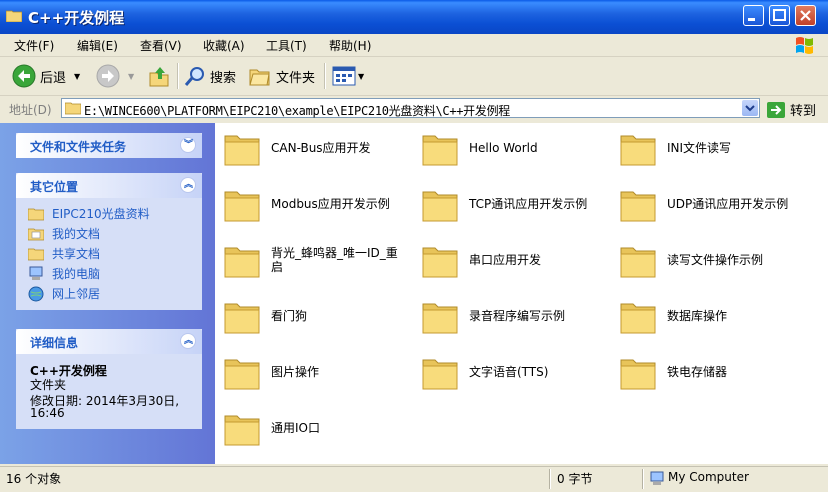 The width and height of the screenshot is (828, 492). I want to click on go-label: 转到, so click(803, 111).